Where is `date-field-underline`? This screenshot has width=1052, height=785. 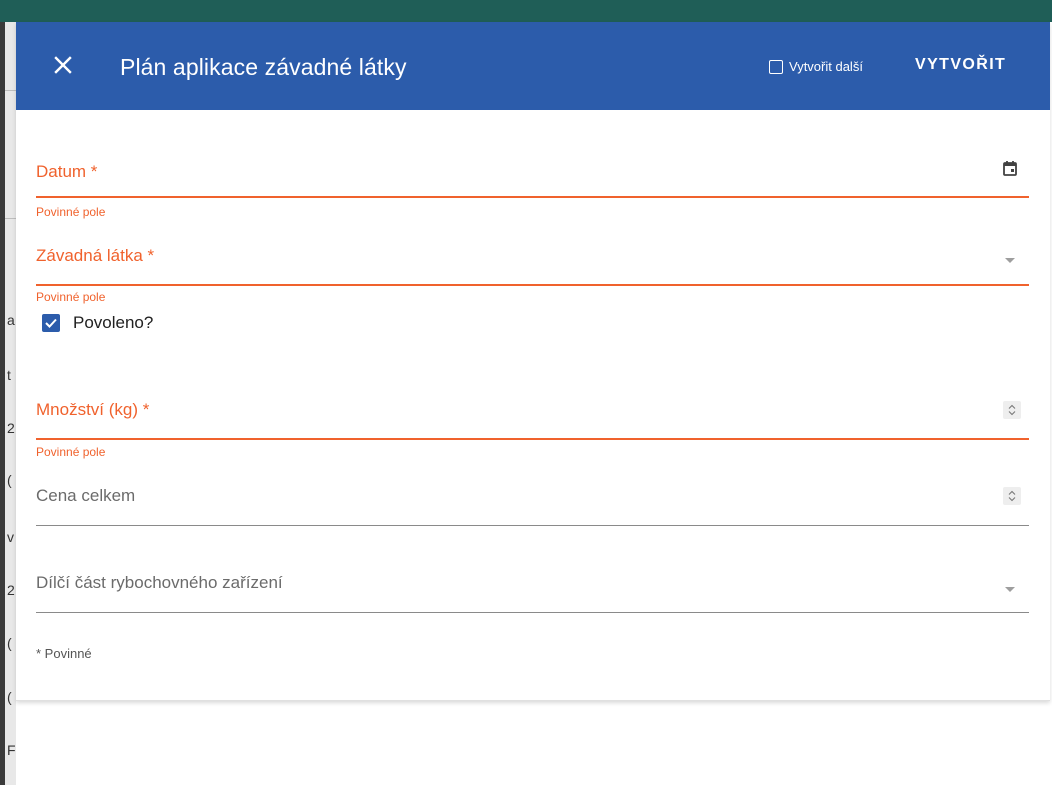 date-field-underline is located at coordinates (532, 197).